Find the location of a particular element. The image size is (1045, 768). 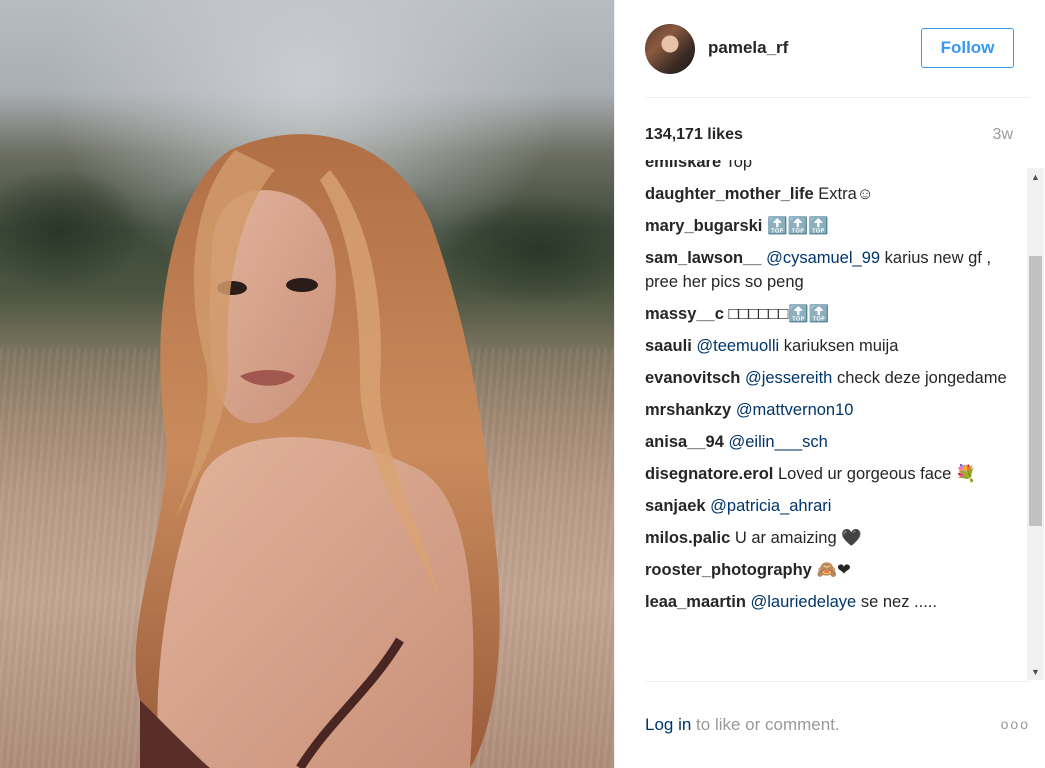

comment-username: saauli is located at coordinates (668, 346).